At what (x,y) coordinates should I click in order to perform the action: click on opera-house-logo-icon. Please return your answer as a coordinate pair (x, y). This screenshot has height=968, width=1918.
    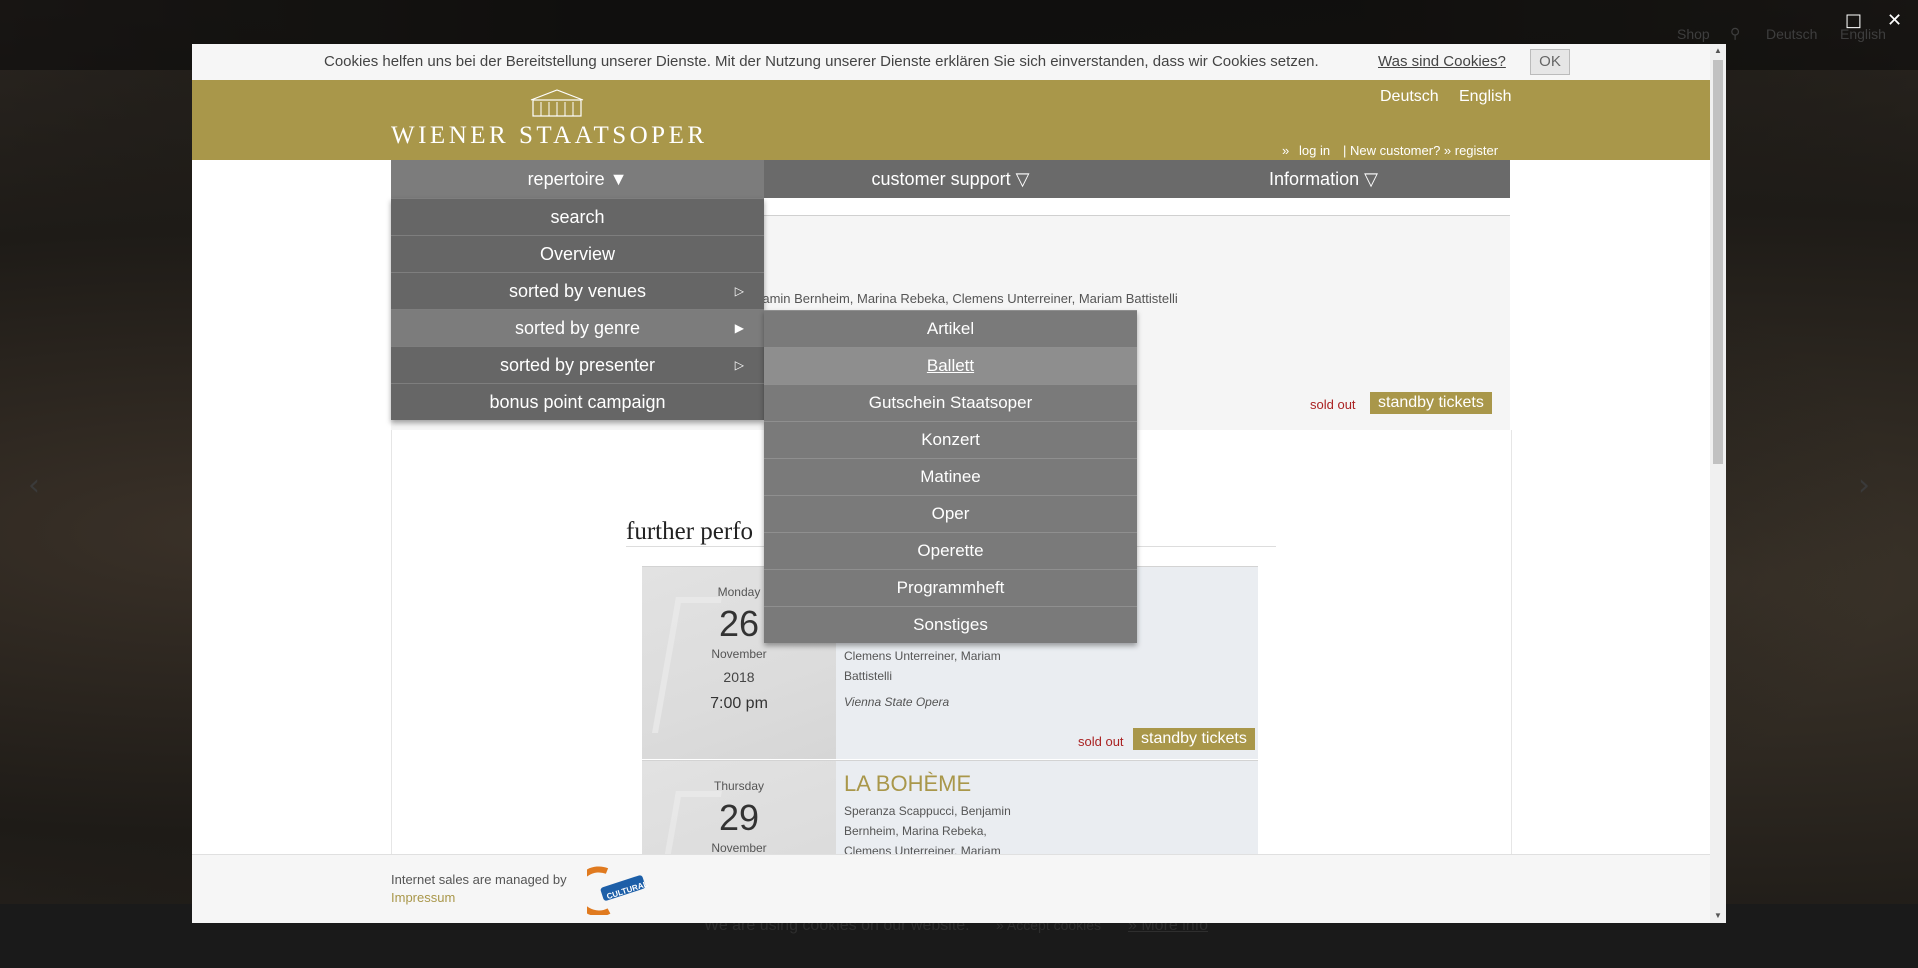
    Looking at the image, I should click on (557, 103).